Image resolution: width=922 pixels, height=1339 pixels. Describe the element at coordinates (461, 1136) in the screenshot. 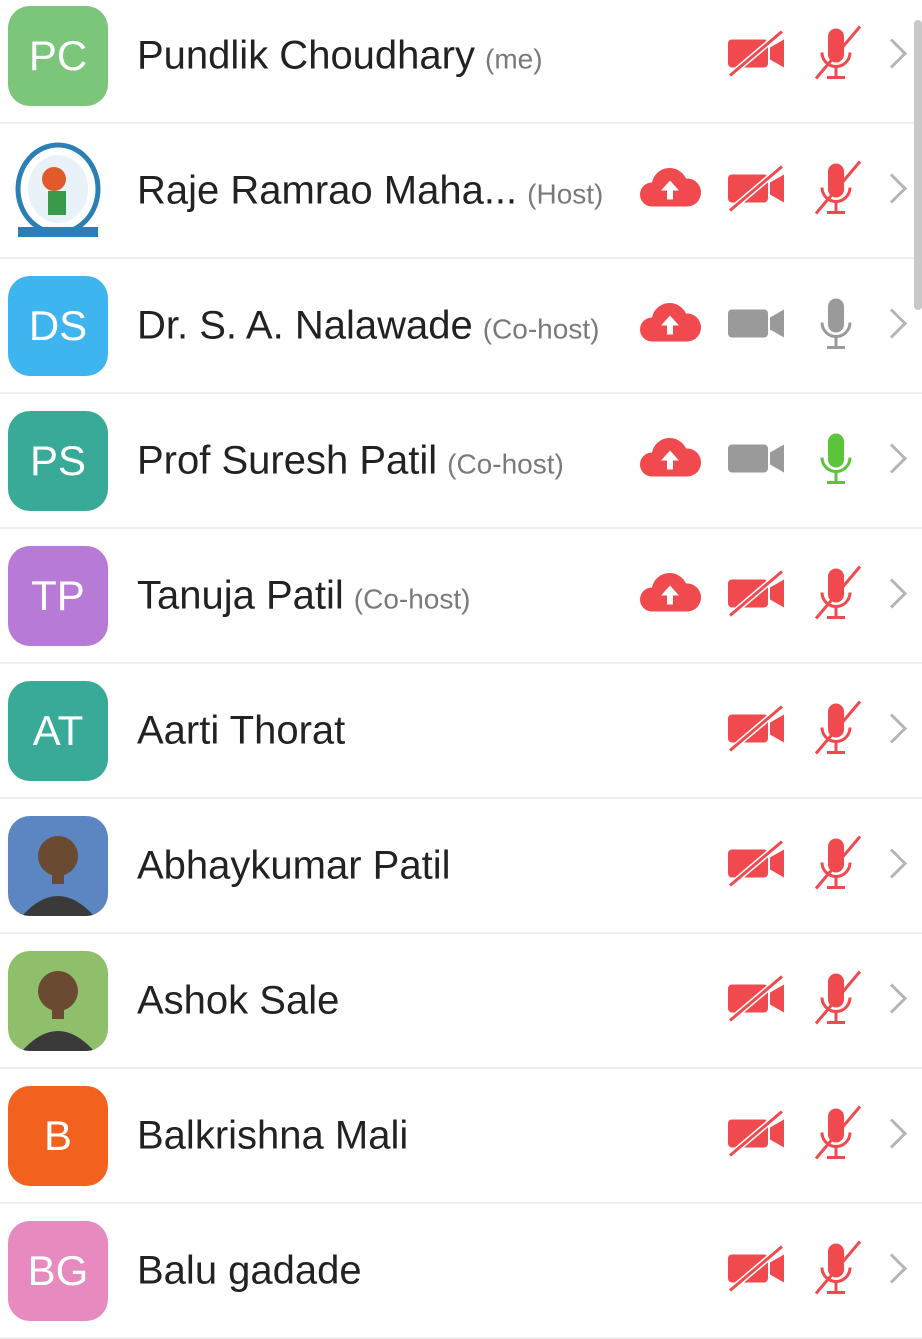

I see `participant-row: B Balkrishna Mali` at that location.